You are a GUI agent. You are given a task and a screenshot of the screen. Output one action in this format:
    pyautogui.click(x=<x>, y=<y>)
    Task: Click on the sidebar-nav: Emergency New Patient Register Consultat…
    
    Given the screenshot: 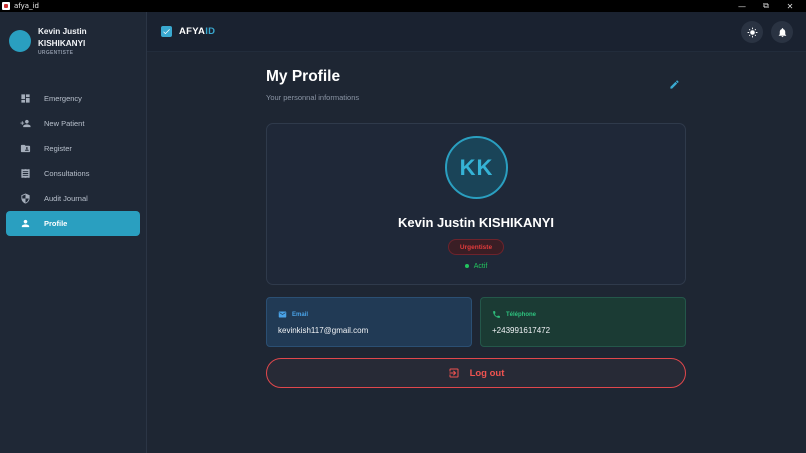 What is the action you would take?
    pyautogui.click(x=73, y=161)
    